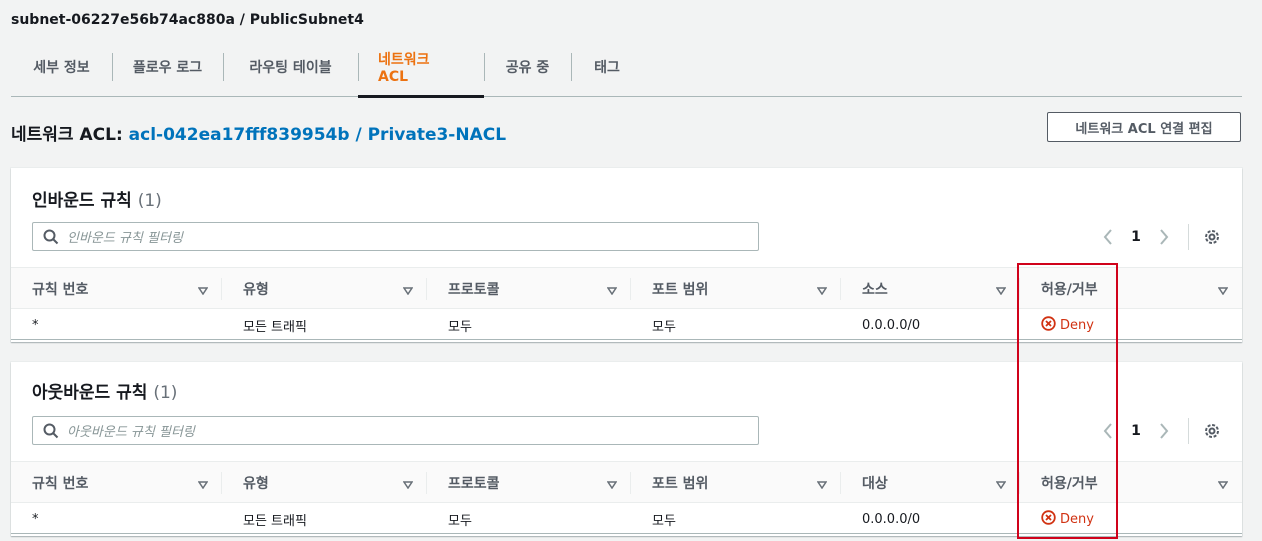  I want to click on outbound-rules-title: 아웃바운드 규칙 (1), so click(104, 390).